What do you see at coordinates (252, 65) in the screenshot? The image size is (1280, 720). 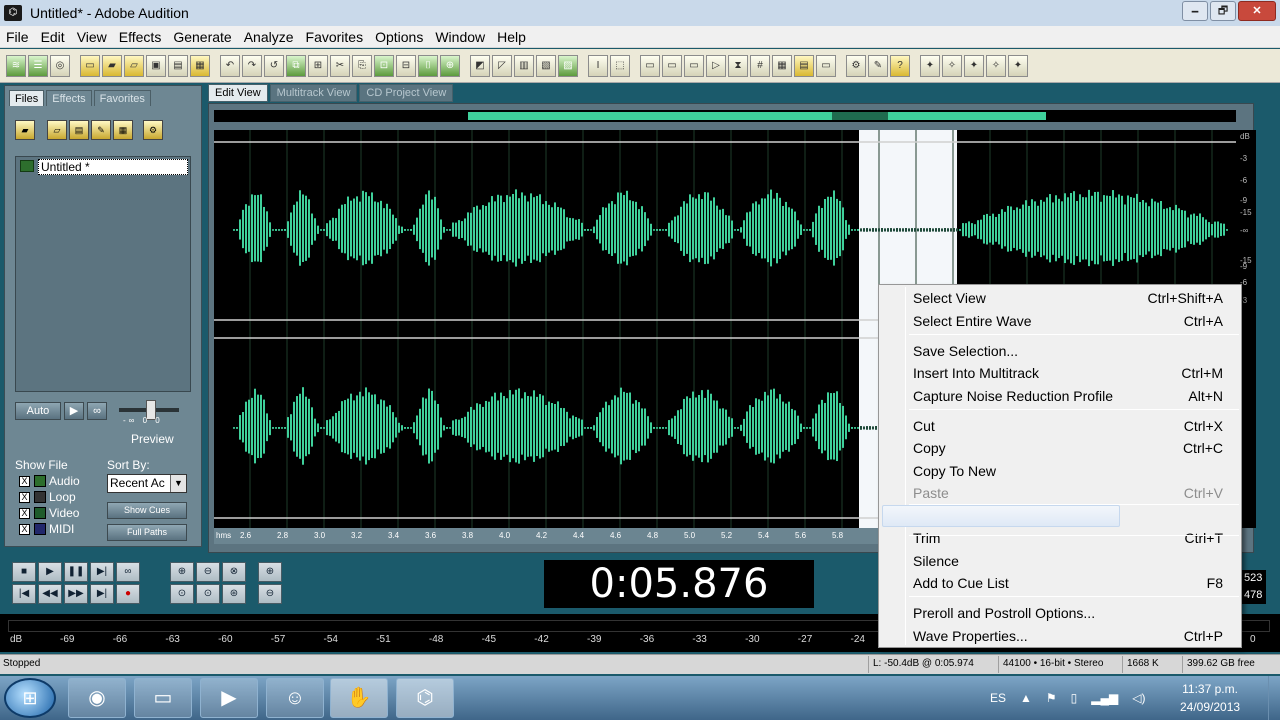 I see `redo-icon: ↷` at bounding box center [252, 65].